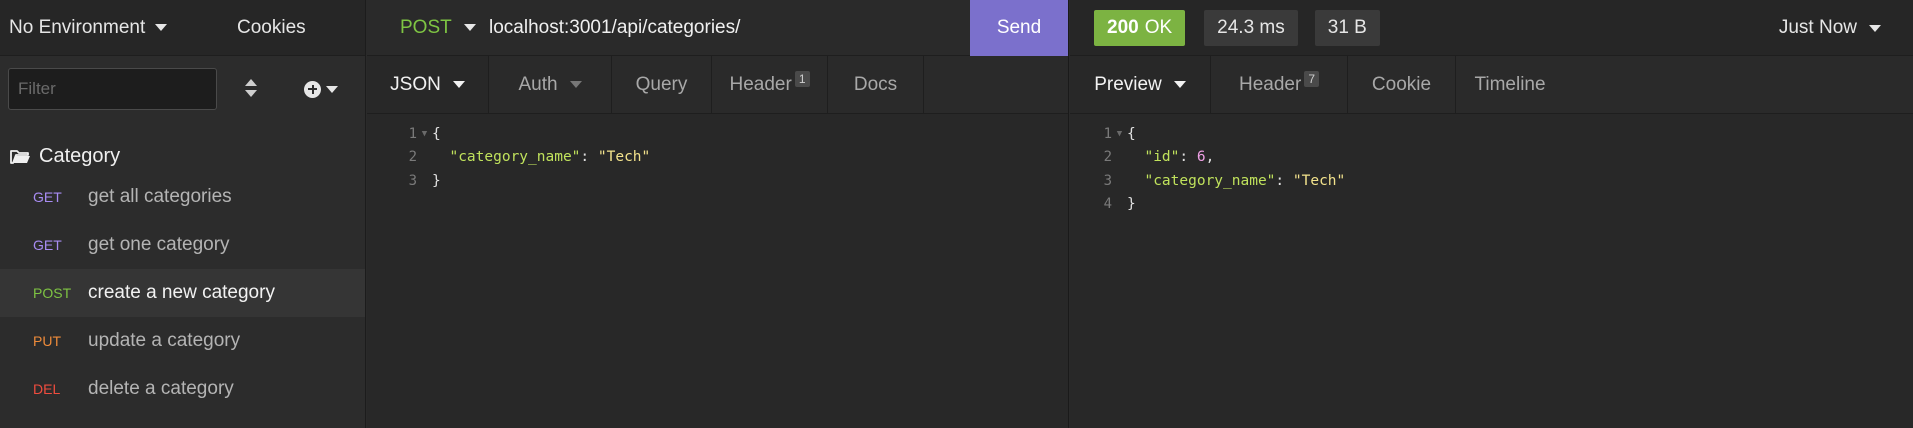  I want to click on tab-preview: Preview, so click(1140, 84).